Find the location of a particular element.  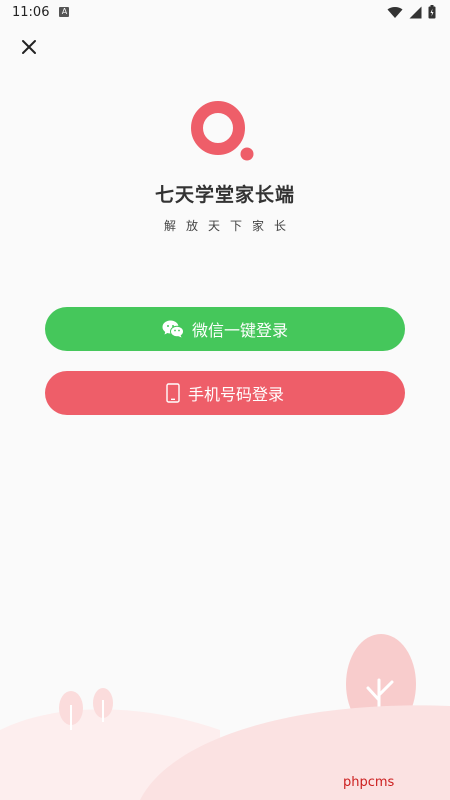

close-button is located at coordinates (29, 47).